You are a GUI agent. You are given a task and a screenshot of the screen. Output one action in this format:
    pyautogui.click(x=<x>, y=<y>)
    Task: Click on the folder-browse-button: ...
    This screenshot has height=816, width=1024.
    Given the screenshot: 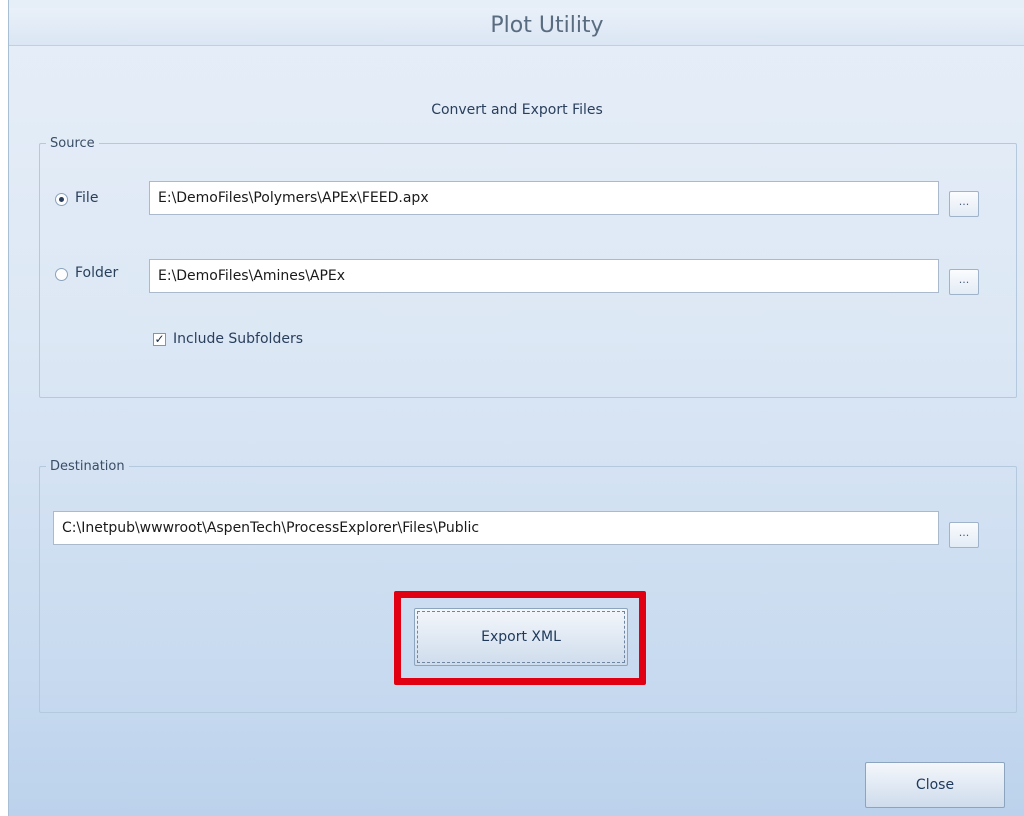 What is the action you would take?
    pyautogui.click(x=964, y=282)
    